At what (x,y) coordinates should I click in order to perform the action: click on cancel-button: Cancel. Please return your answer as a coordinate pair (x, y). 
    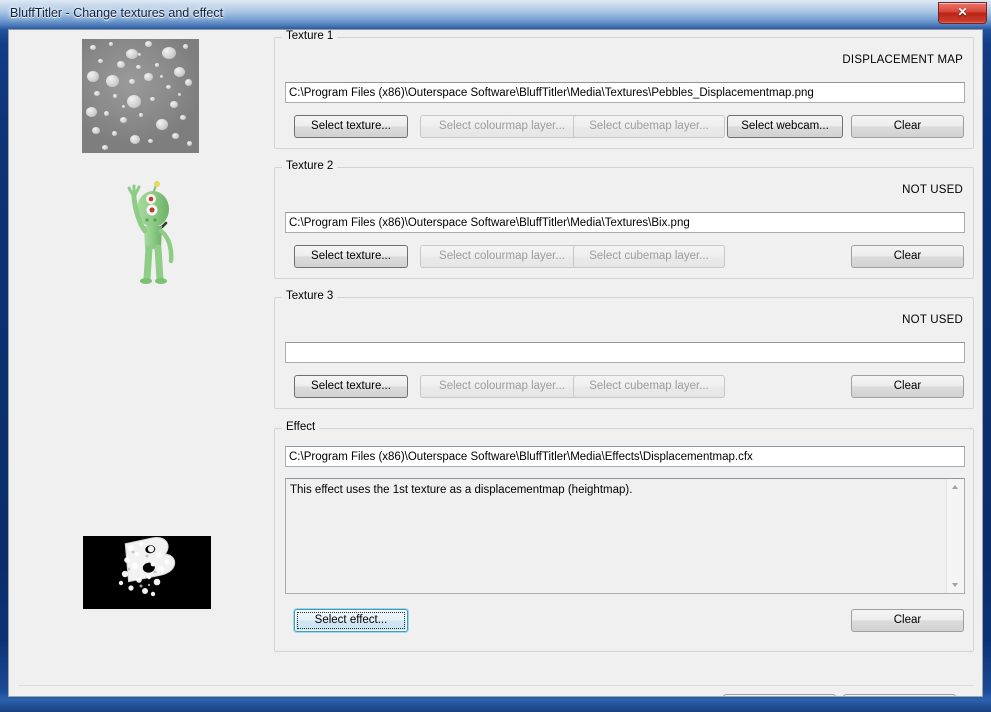
    Looking at the image, I should click on (899, 695).